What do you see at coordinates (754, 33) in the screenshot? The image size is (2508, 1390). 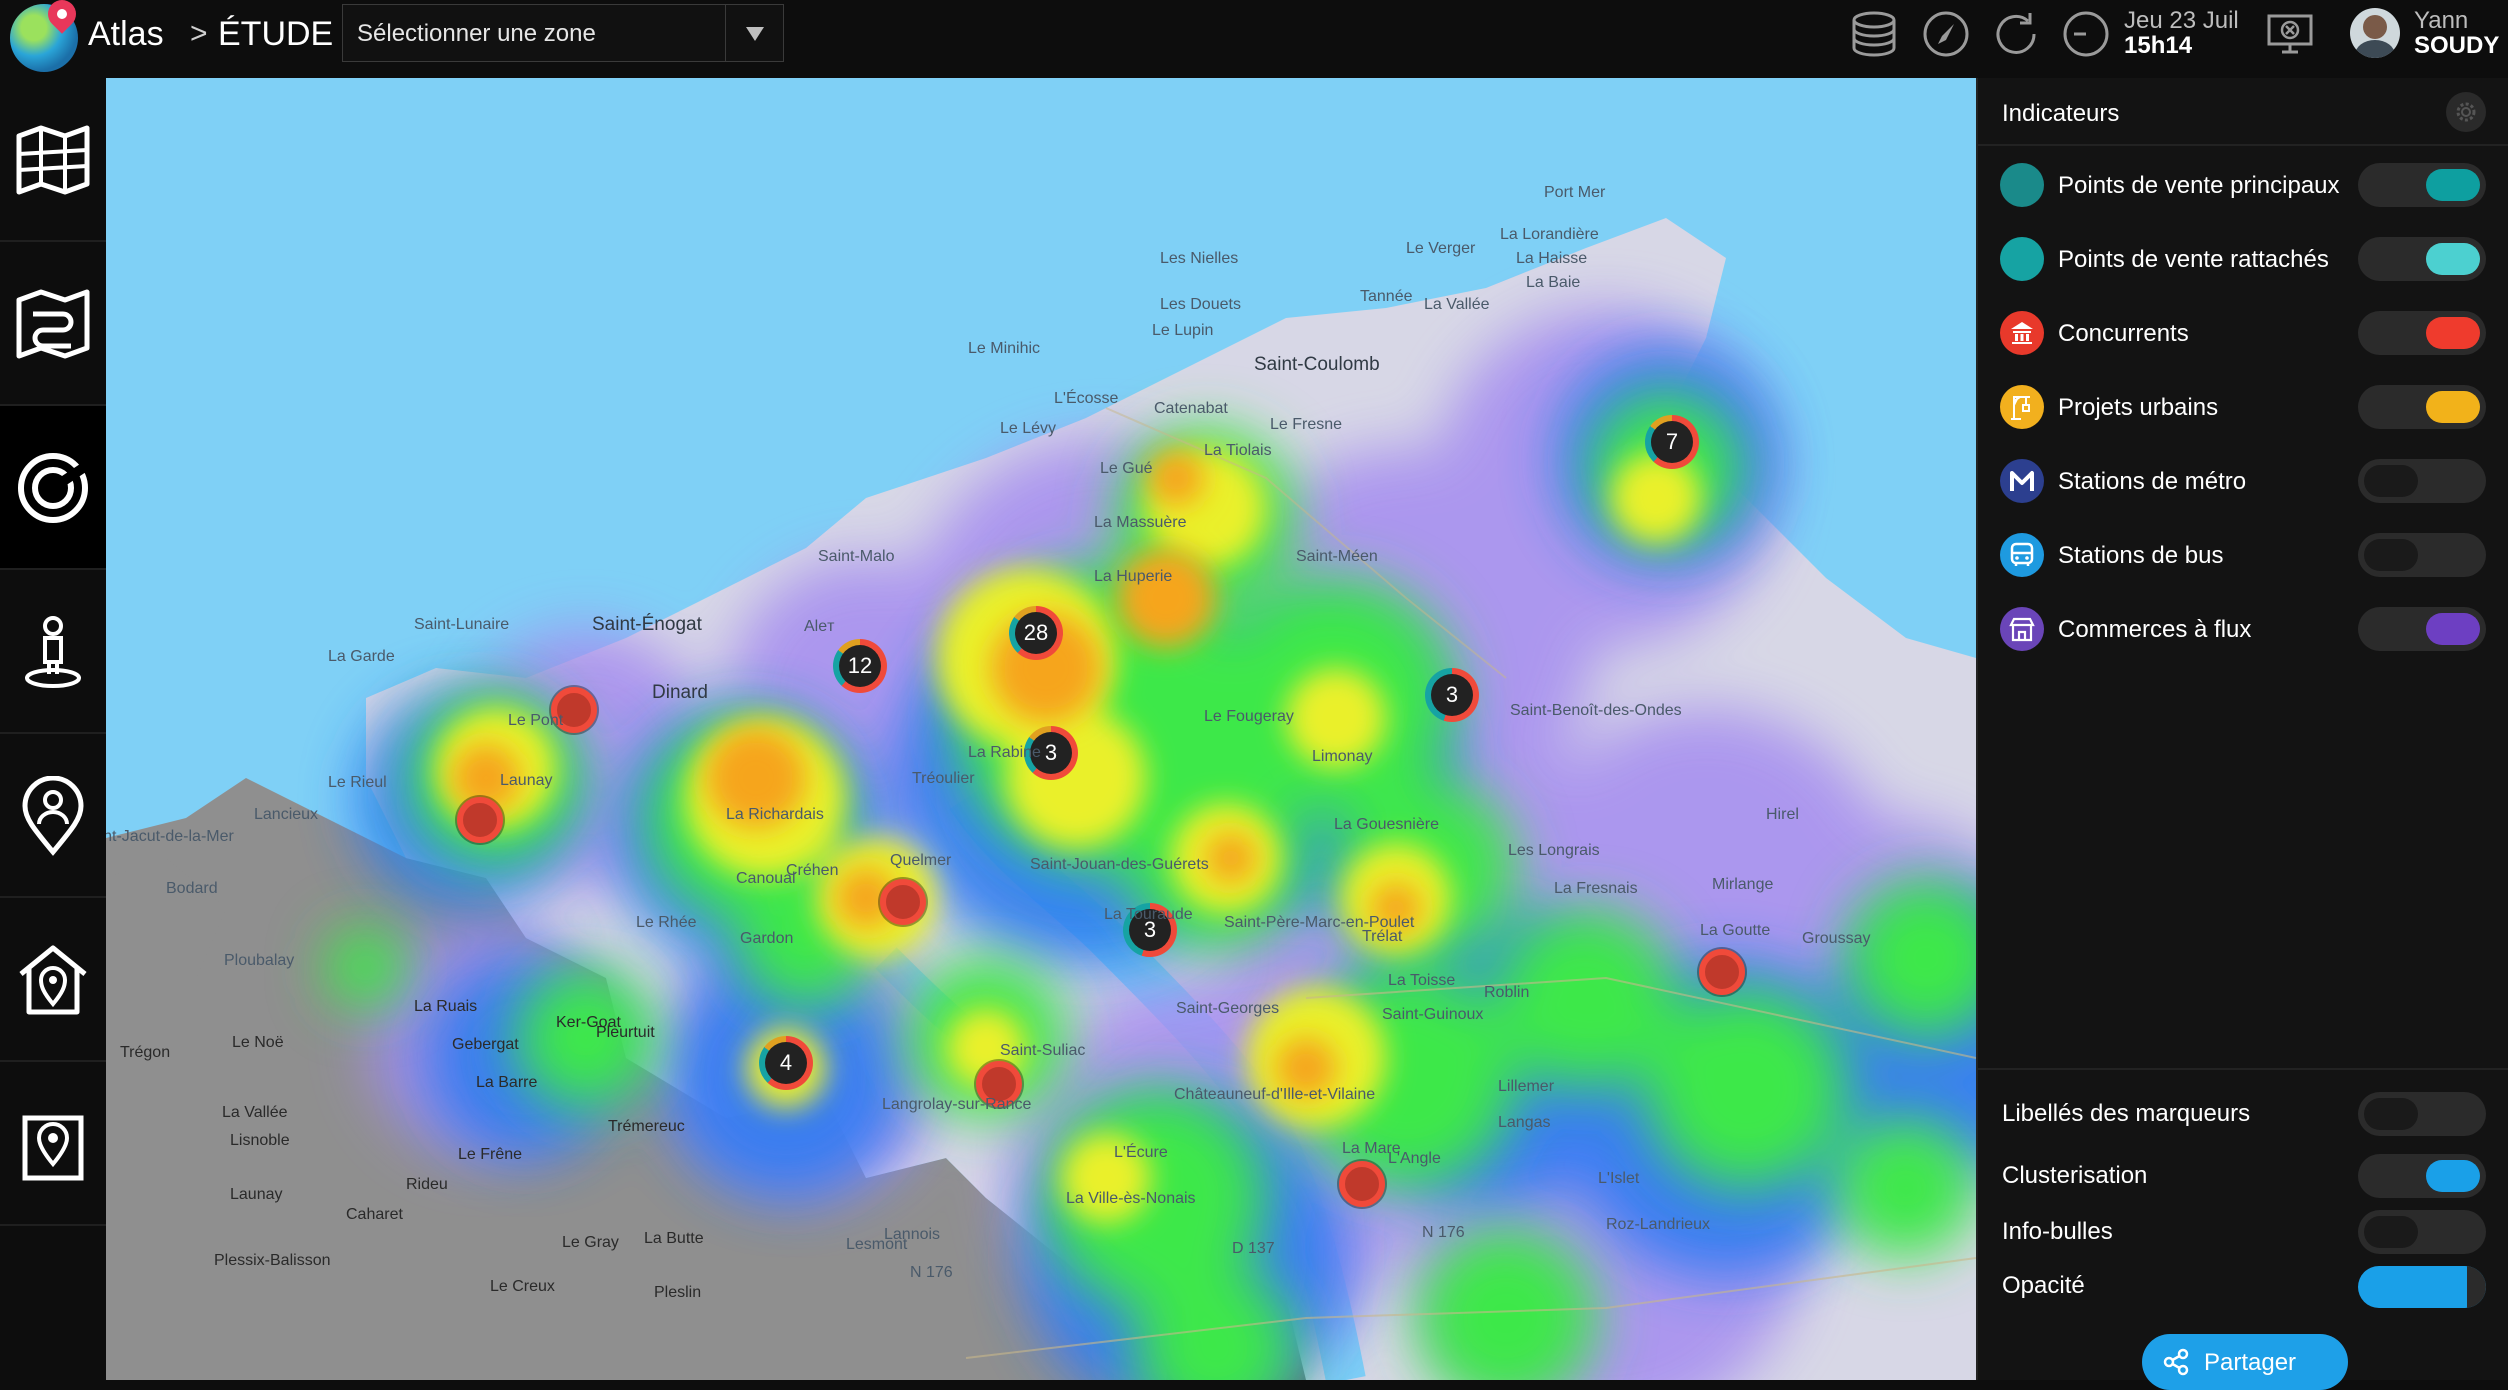 I see `zone-select-toggle` at bounding box center [754, 33].